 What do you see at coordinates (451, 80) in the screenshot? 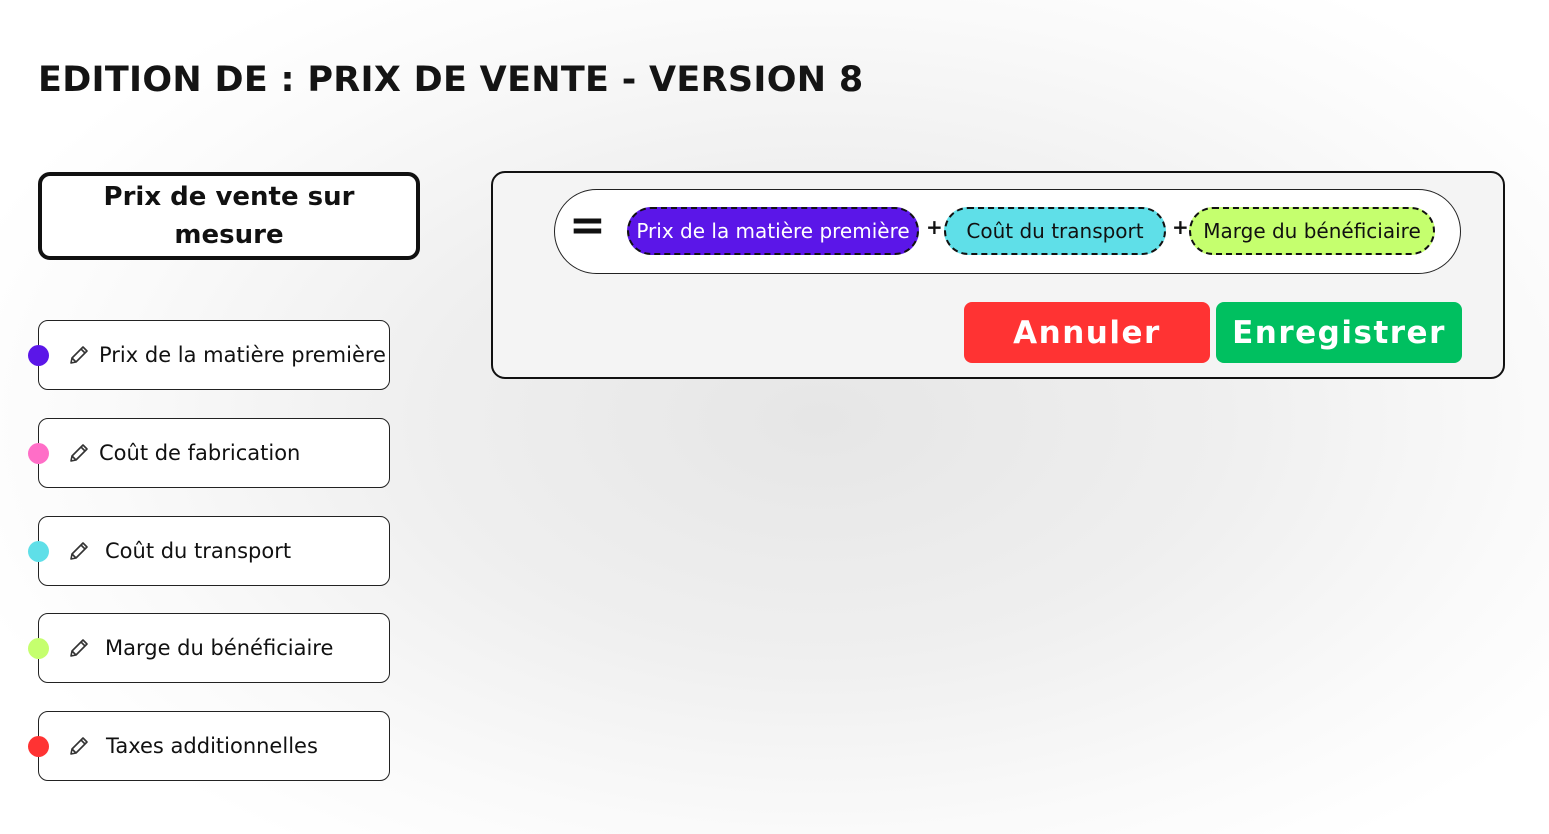
I see `page-title: EDITION DE : PRIX DE VENTE - VERSION 8` at bounding box center [451, 80].